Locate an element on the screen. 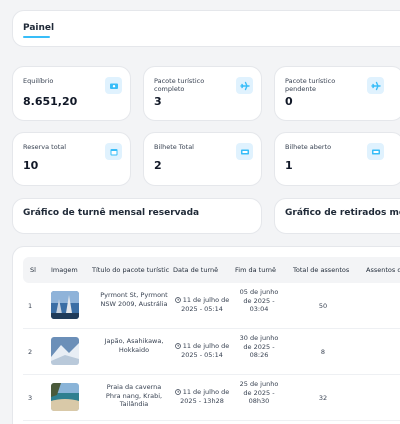 This screenshot has width=400, height=424. stat-card-pending-package: Pacote turístico pendente 0 is located at coordinates (337, 93).